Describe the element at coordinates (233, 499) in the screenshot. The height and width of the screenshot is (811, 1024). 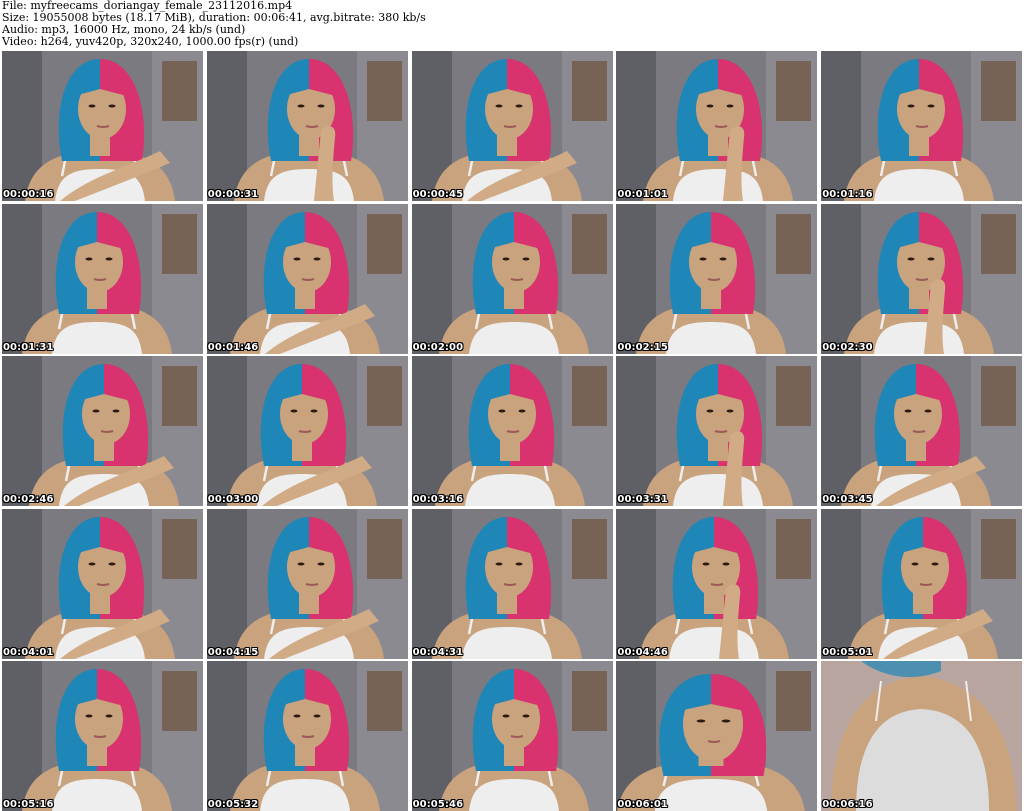
I see `thumbnail-timestamp: 00:03:00` at that location.